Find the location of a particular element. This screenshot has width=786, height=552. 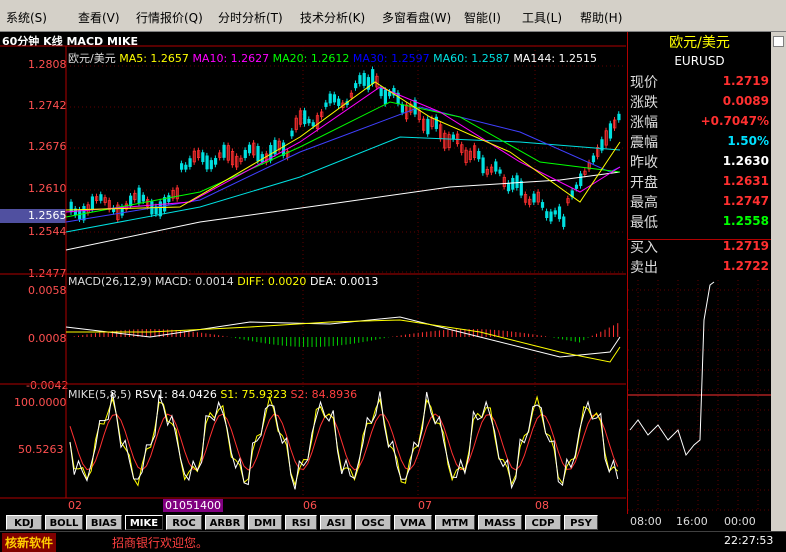

tab-mass: MASS is located at coordinates (500, 522).